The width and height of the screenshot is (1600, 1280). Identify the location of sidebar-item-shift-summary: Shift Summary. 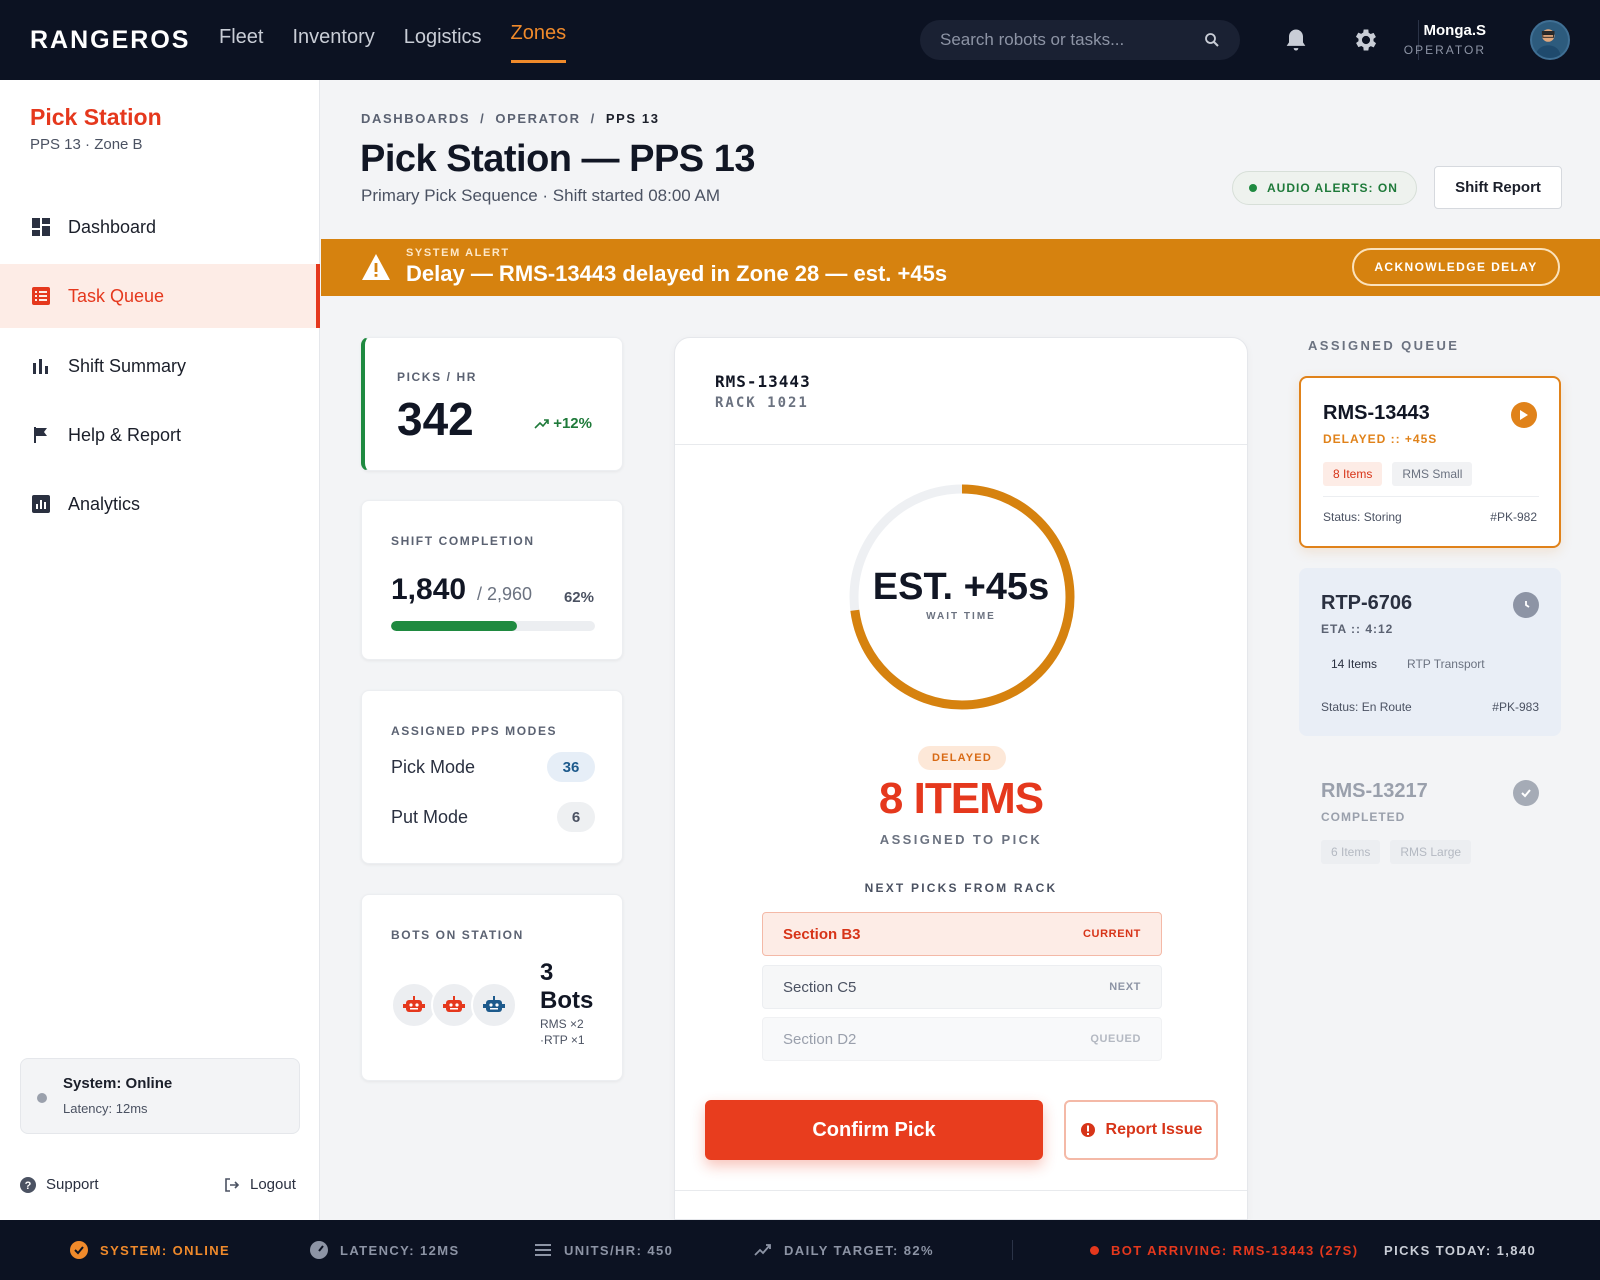
(160, 366).